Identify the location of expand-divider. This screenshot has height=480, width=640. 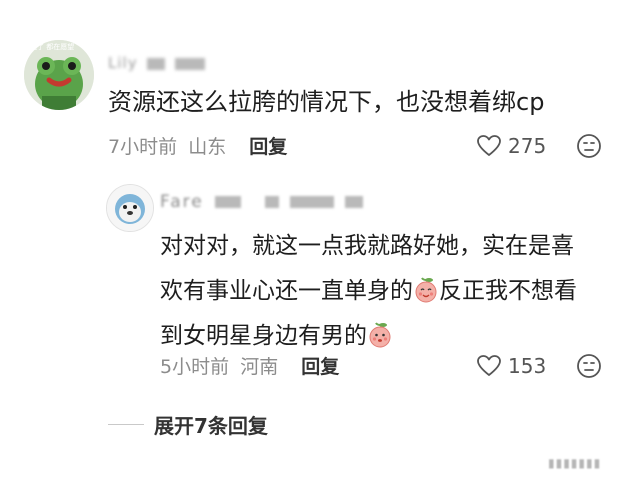
(126, 424).